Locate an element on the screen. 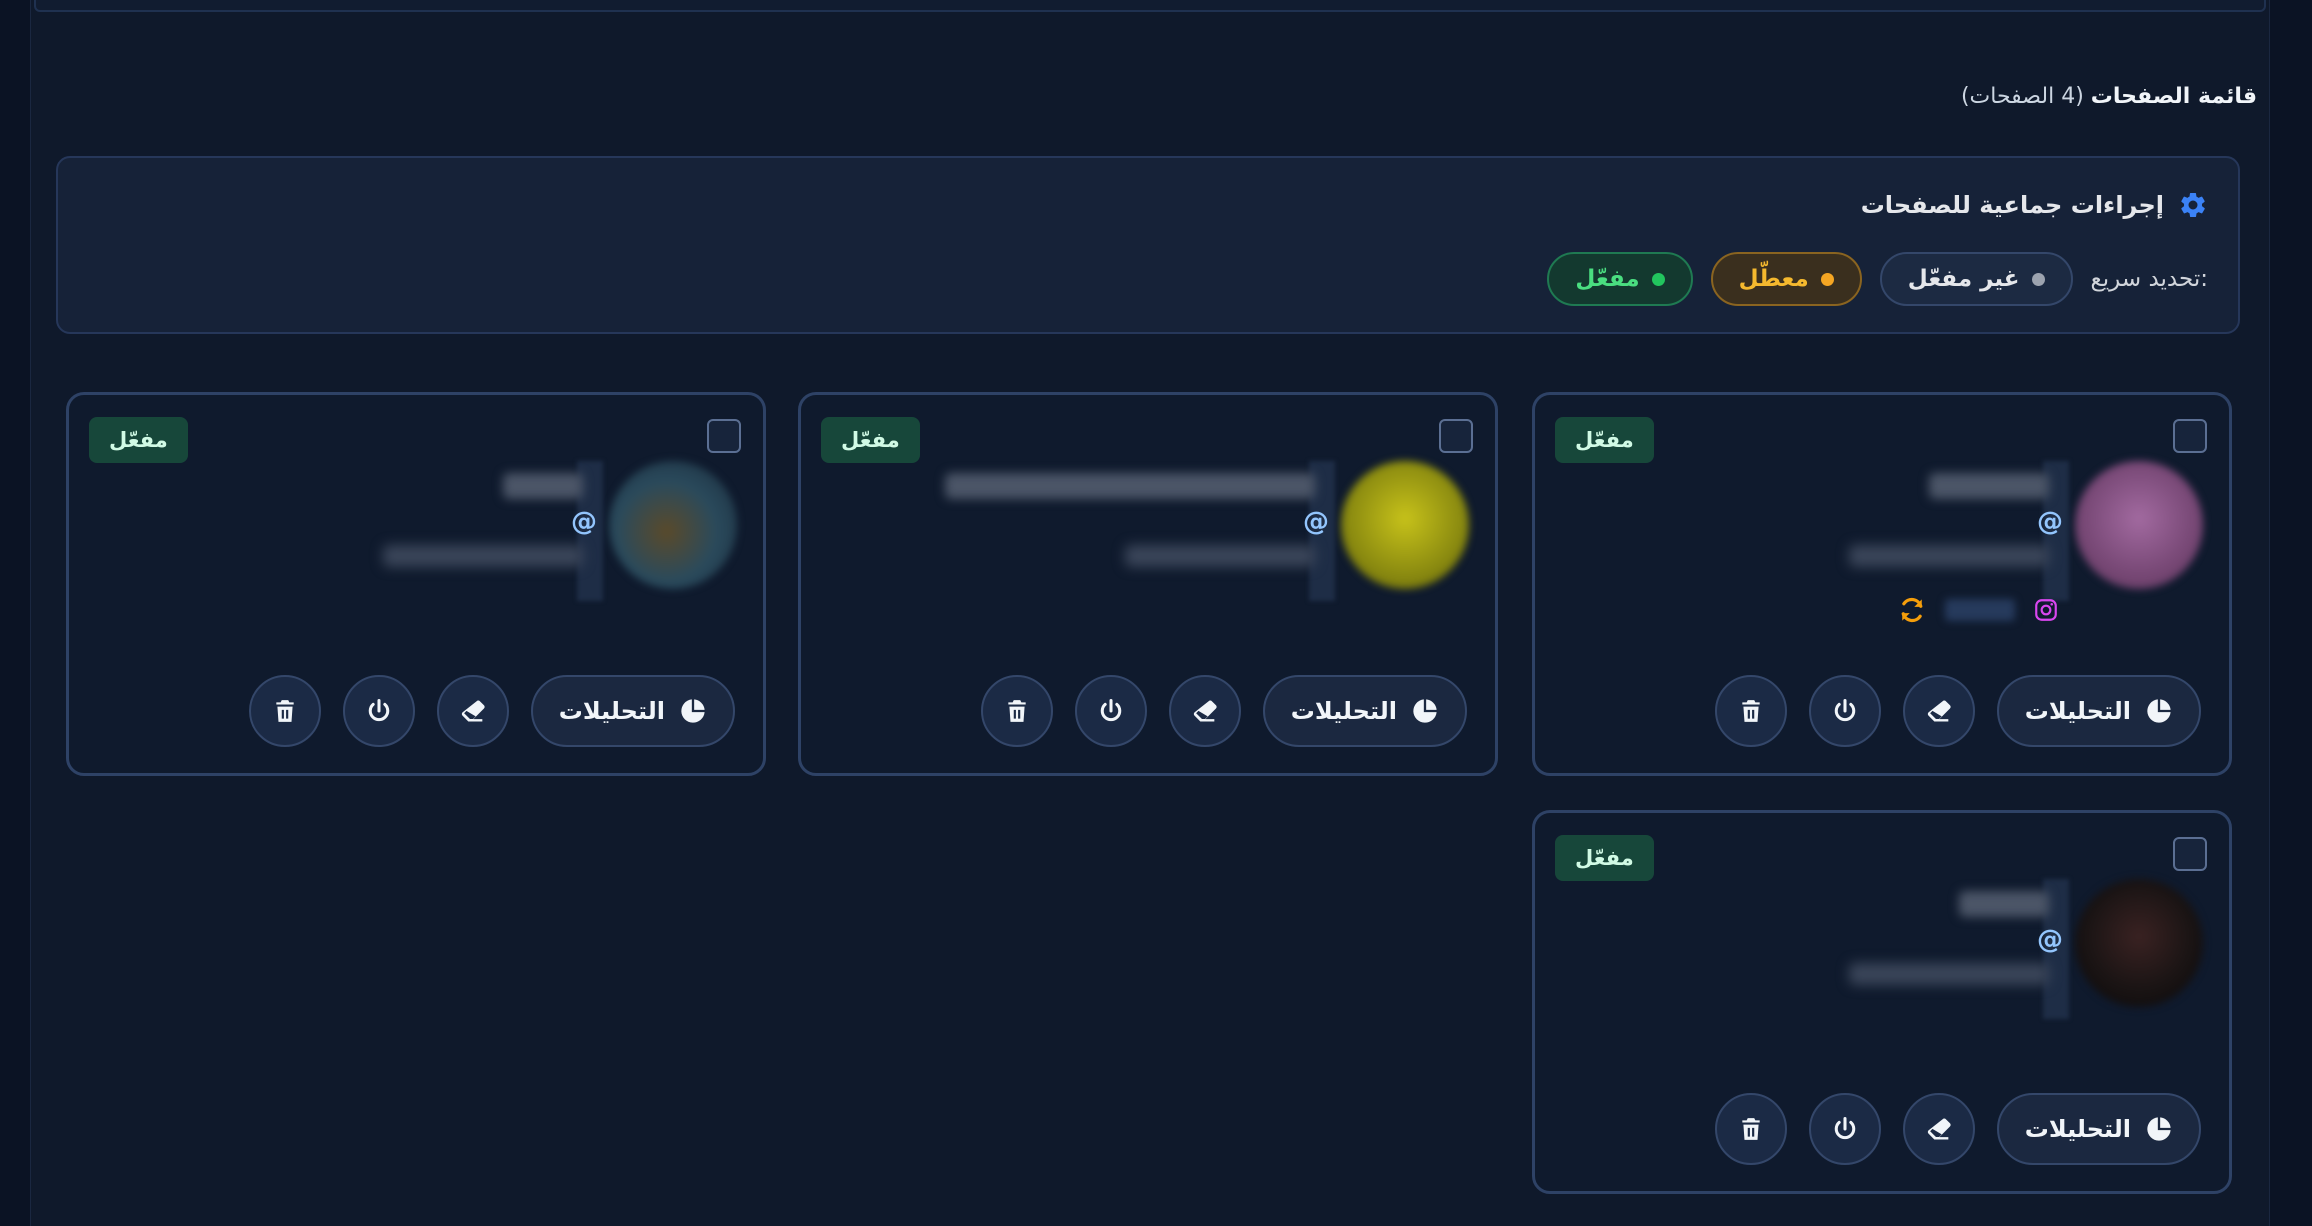 The image size is (2312, 1226). orange-dot-icon is located at coordinates (1827, 279).